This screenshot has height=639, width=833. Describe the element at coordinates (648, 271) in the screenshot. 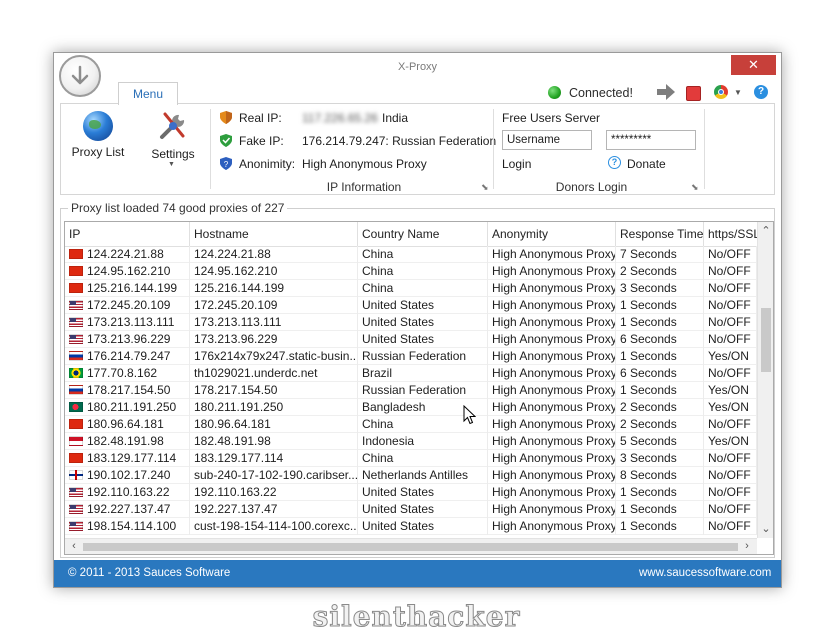

I see `cell-response-time-text: 2 Seconds` at that location.